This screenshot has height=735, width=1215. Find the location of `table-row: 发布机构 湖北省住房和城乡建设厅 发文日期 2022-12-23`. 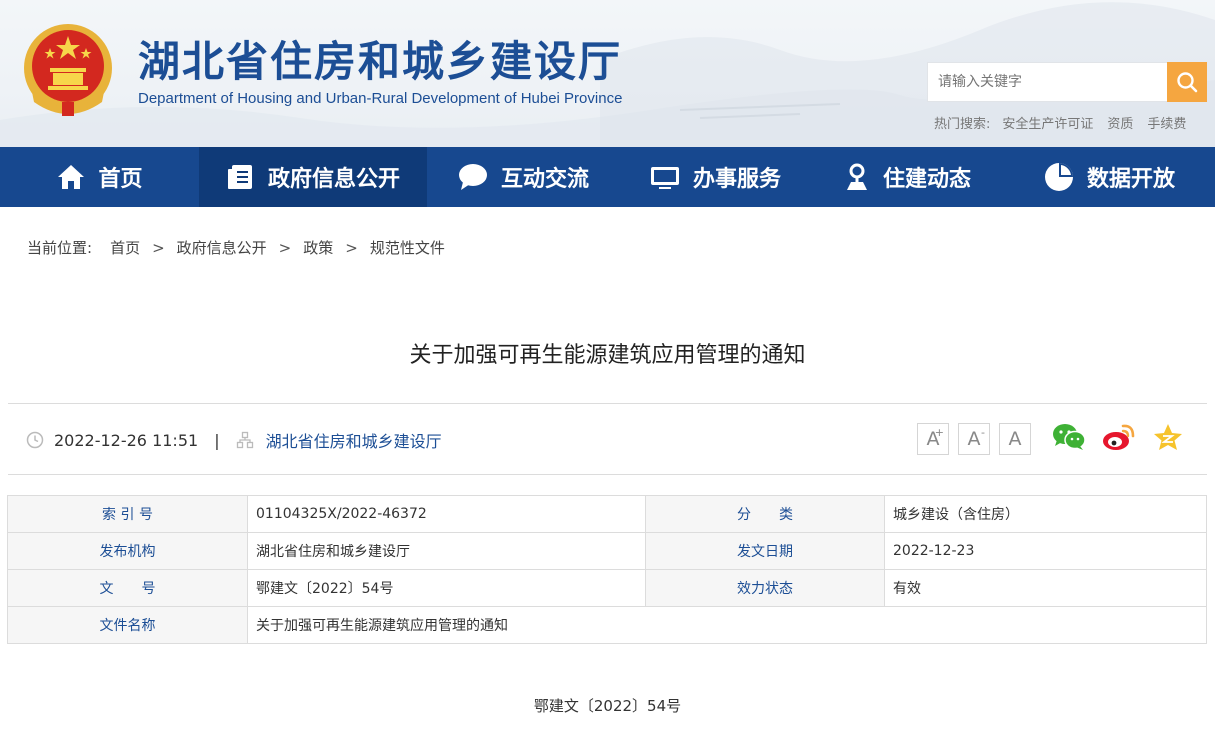

table-row: 发布机构 湖北省住房和城乡建设厅 发文日期 2022-12-23 is located at coordinates (607, 551).